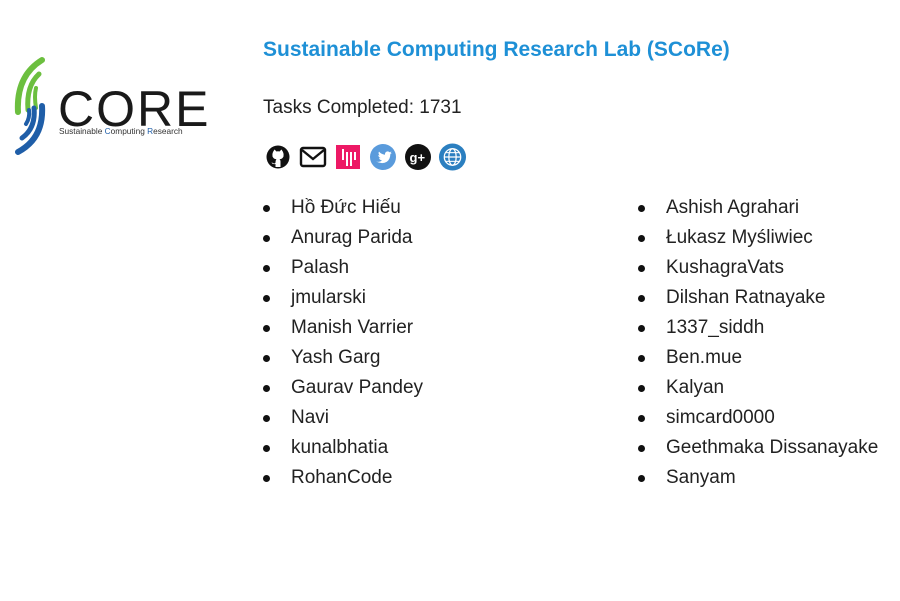 The height and width of the screenshot is (601, 900). What do you see at coordinates (433, 328) in the screenshot?
I see `member-item: Manish Varrier` at bounding box center [433, 328].